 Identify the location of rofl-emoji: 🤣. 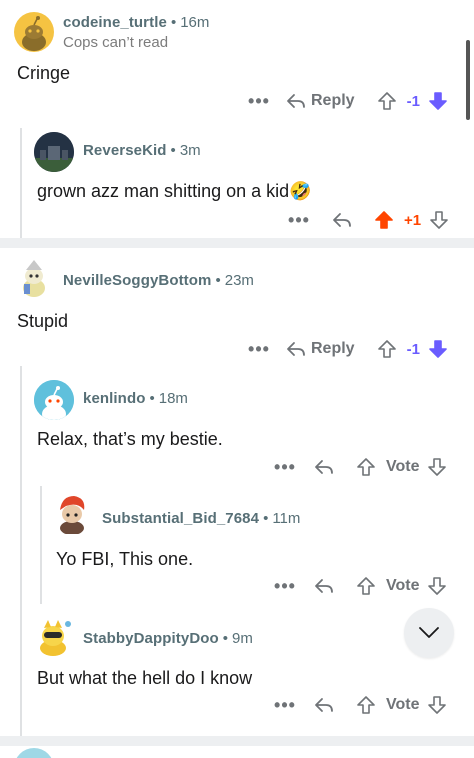
(300, 191).